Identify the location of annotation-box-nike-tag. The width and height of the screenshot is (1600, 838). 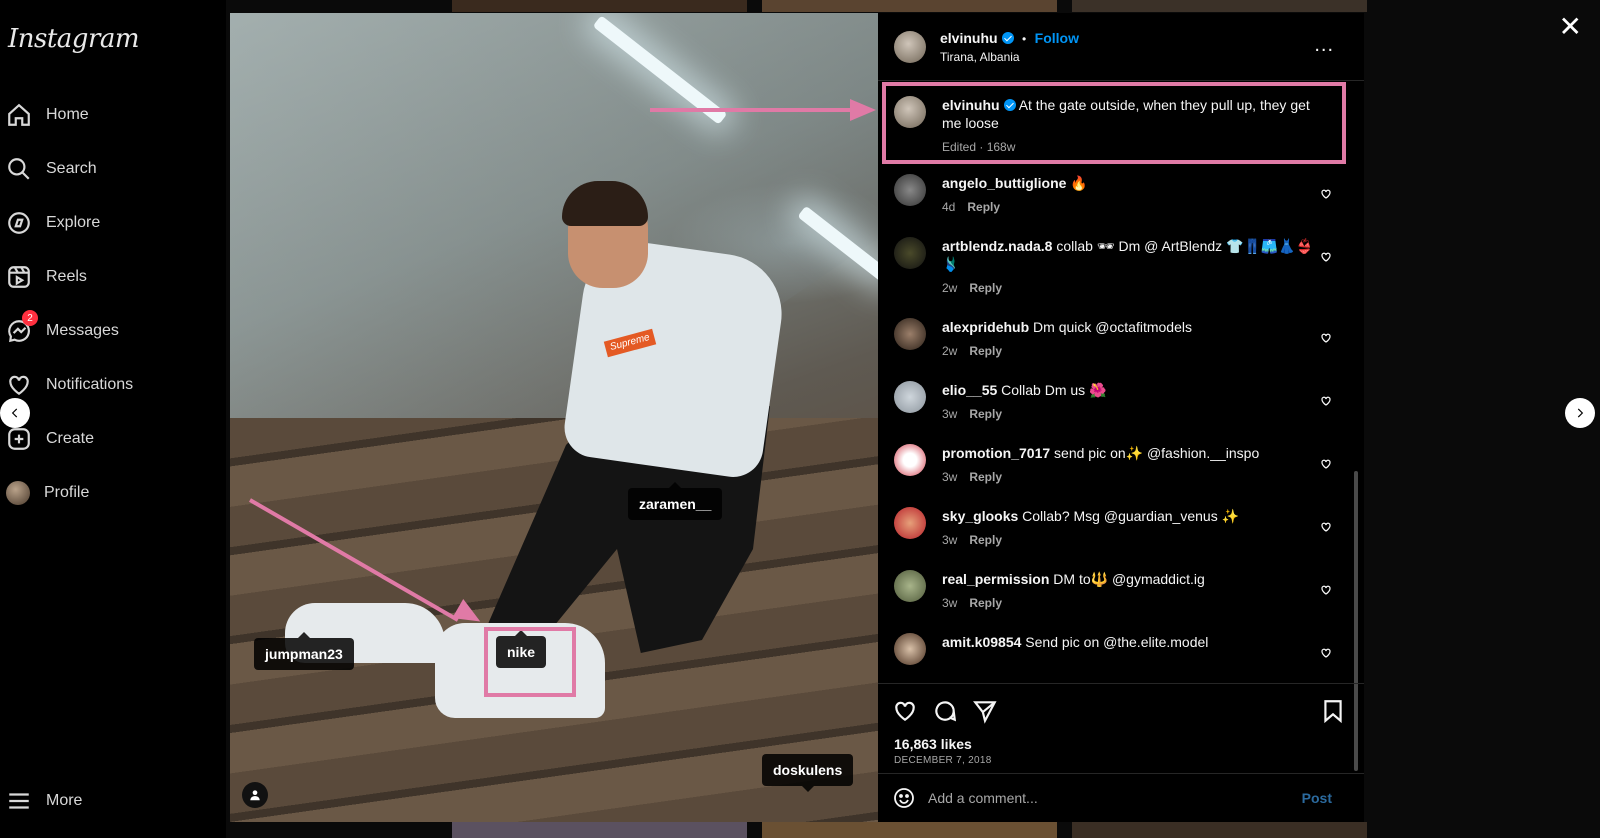
(530, 662).